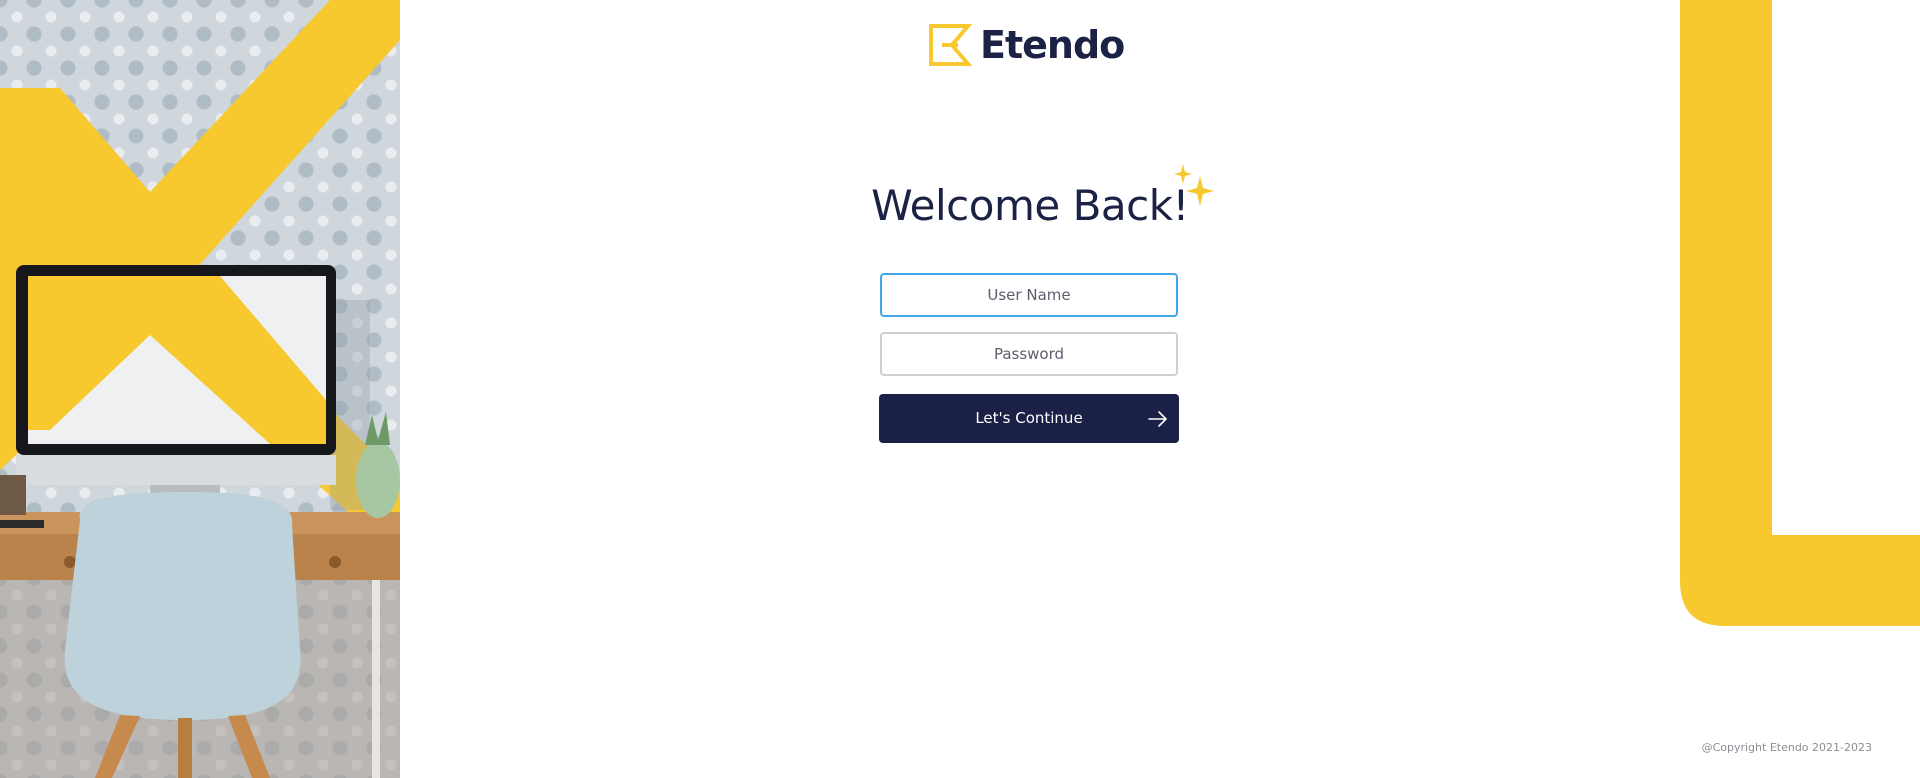 Image resolution: width=1920 pixels, height=778 pixels. What do you see at coordinates (182, 606) in the screenshot?
I see `chair-seat` at bounding box center [182, 606].